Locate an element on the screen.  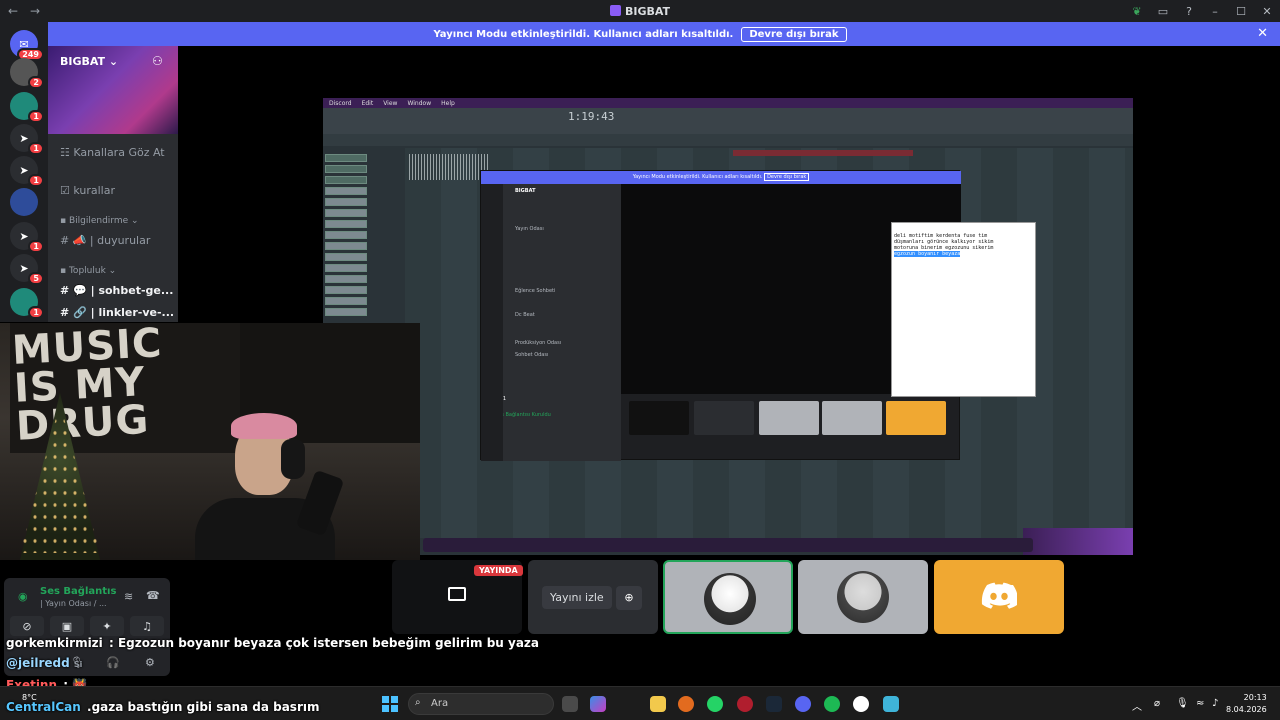
browse-channels-item: ☷ Kanallara Göz At is located at coordinates (112, 152).